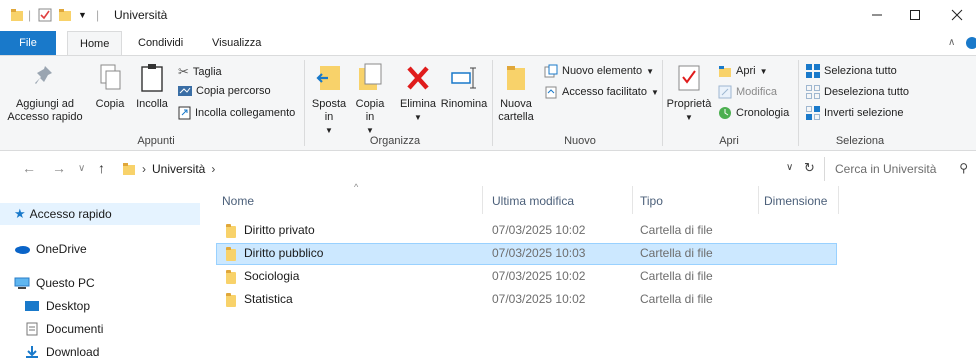 The width and height of the screenshot is (976, 359). Describe the element at coordinates (160, 43) in the screenshot. I see `tab-condividi: Condividi` at that location.